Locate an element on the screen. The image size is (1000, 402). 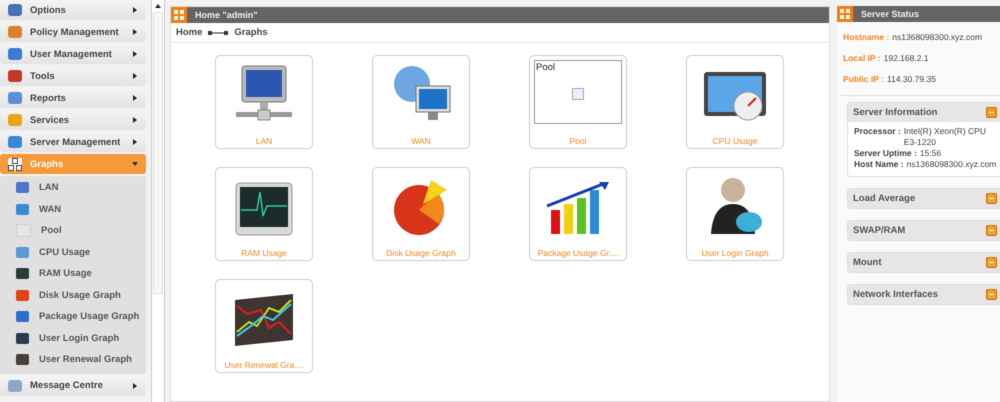
image-alt-text: Pool is located at coordinates (546, 67).